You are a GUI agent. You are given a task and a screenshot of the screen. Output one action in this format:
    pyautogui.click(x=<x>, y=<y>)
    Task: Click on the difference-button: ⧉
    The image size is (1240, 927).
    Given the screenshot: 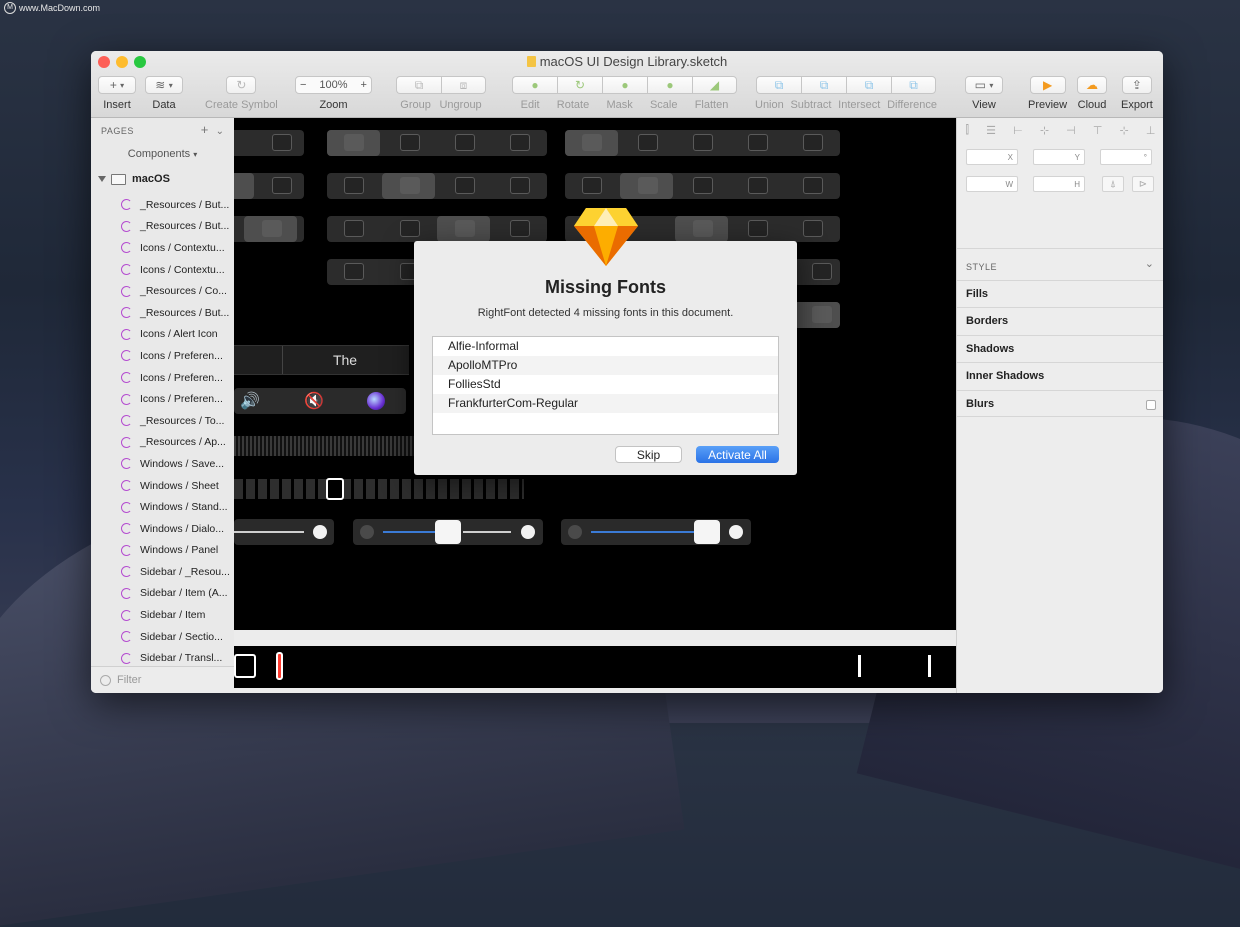 What is the action you would take?
    pyautogui.click(x=913, y=85)
    